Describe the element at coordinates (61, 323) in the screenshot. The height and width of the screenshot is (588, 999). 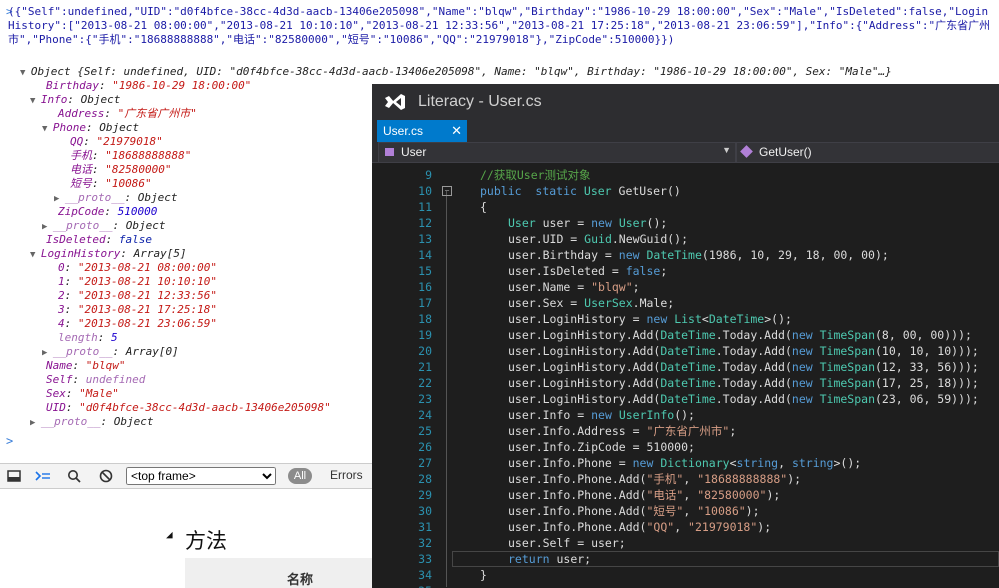
I see `tree-key: 4` at that location.